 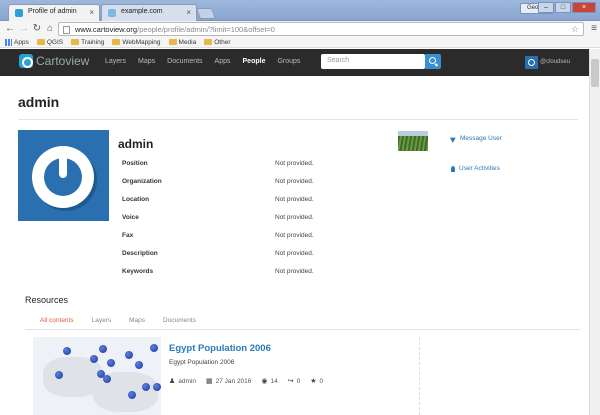 I want to click on bookmark-folder-webmapping: WebMapping, so click(x=136, y=42).